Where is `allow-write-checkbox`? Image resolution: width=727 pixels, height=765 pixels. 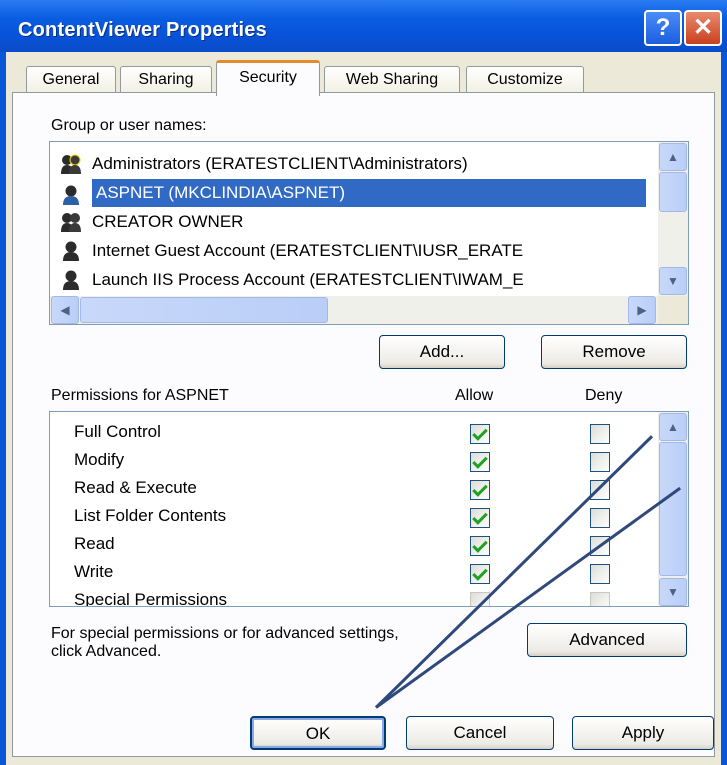 allow-write-checkbox is located at coordinates (480, 574).